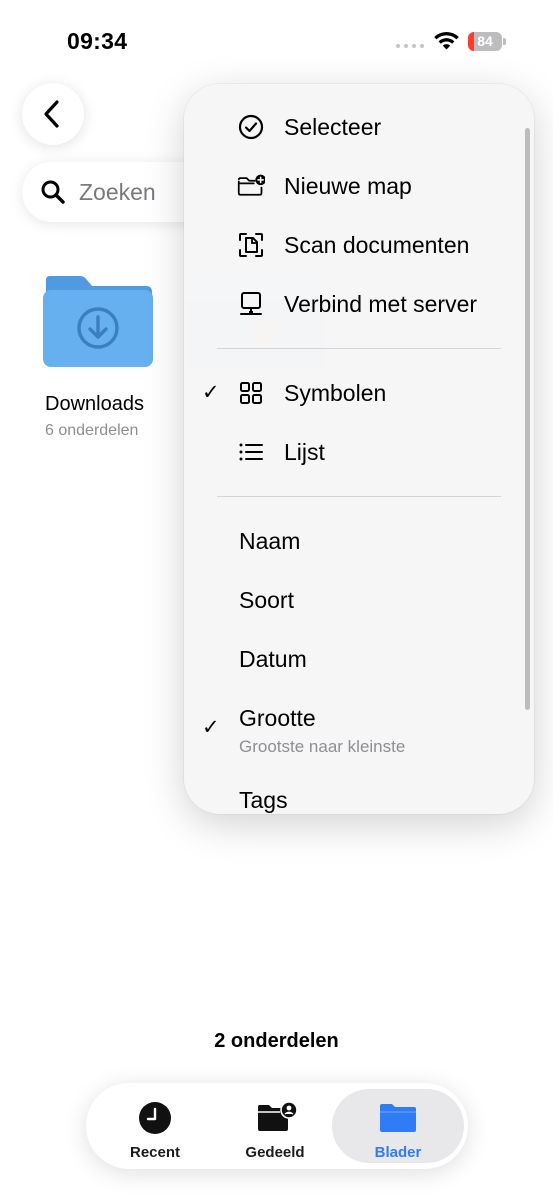  What do you see at coordinates (278, 1116) in the screenshot?
I see `shared-folder-icon` at bounding box center [278, 1116].